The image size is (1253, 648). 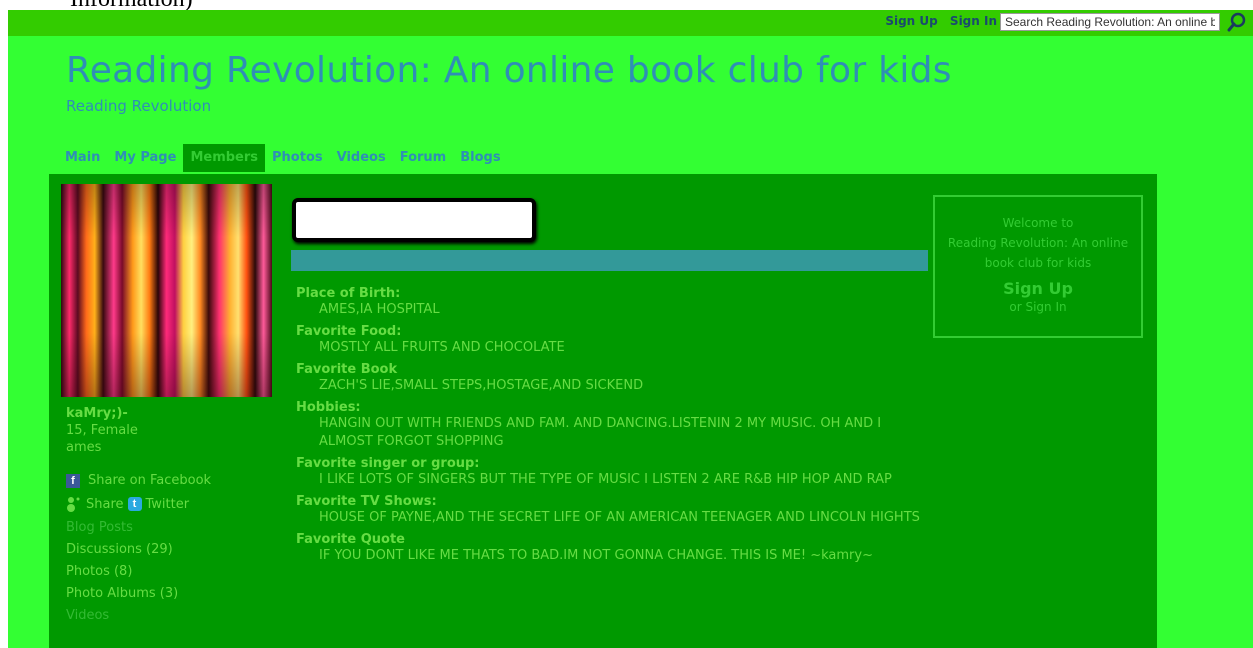 What do you see at coordinates (166, 290) in the screenshot?
I see `profile-photo` at bounding box center [166, 290].